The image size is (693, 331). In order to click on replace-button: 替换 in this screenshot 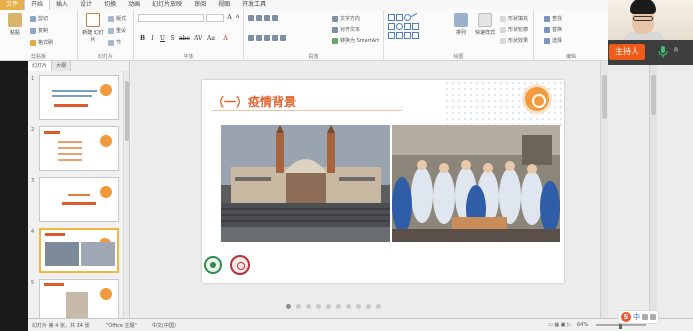, I will do `click(553, 29)`.